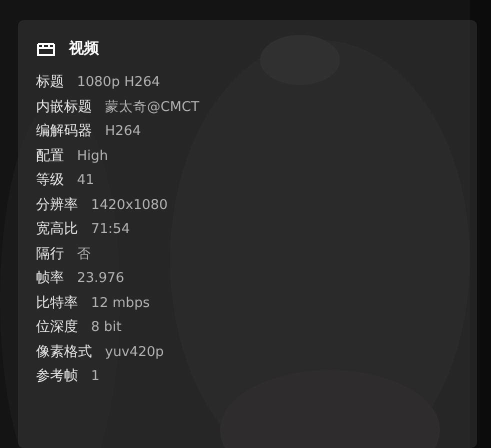 This screenshot has height=448, width=491. I want to click on field-value: High, so click(92, 156).